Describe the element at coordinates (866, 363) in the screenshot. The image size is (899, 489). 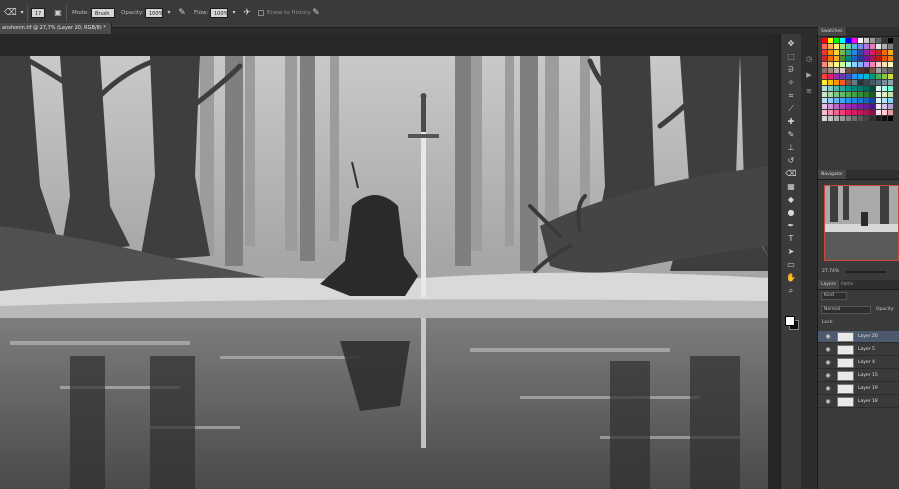
I see `layer-name: Layer 4` at that location.